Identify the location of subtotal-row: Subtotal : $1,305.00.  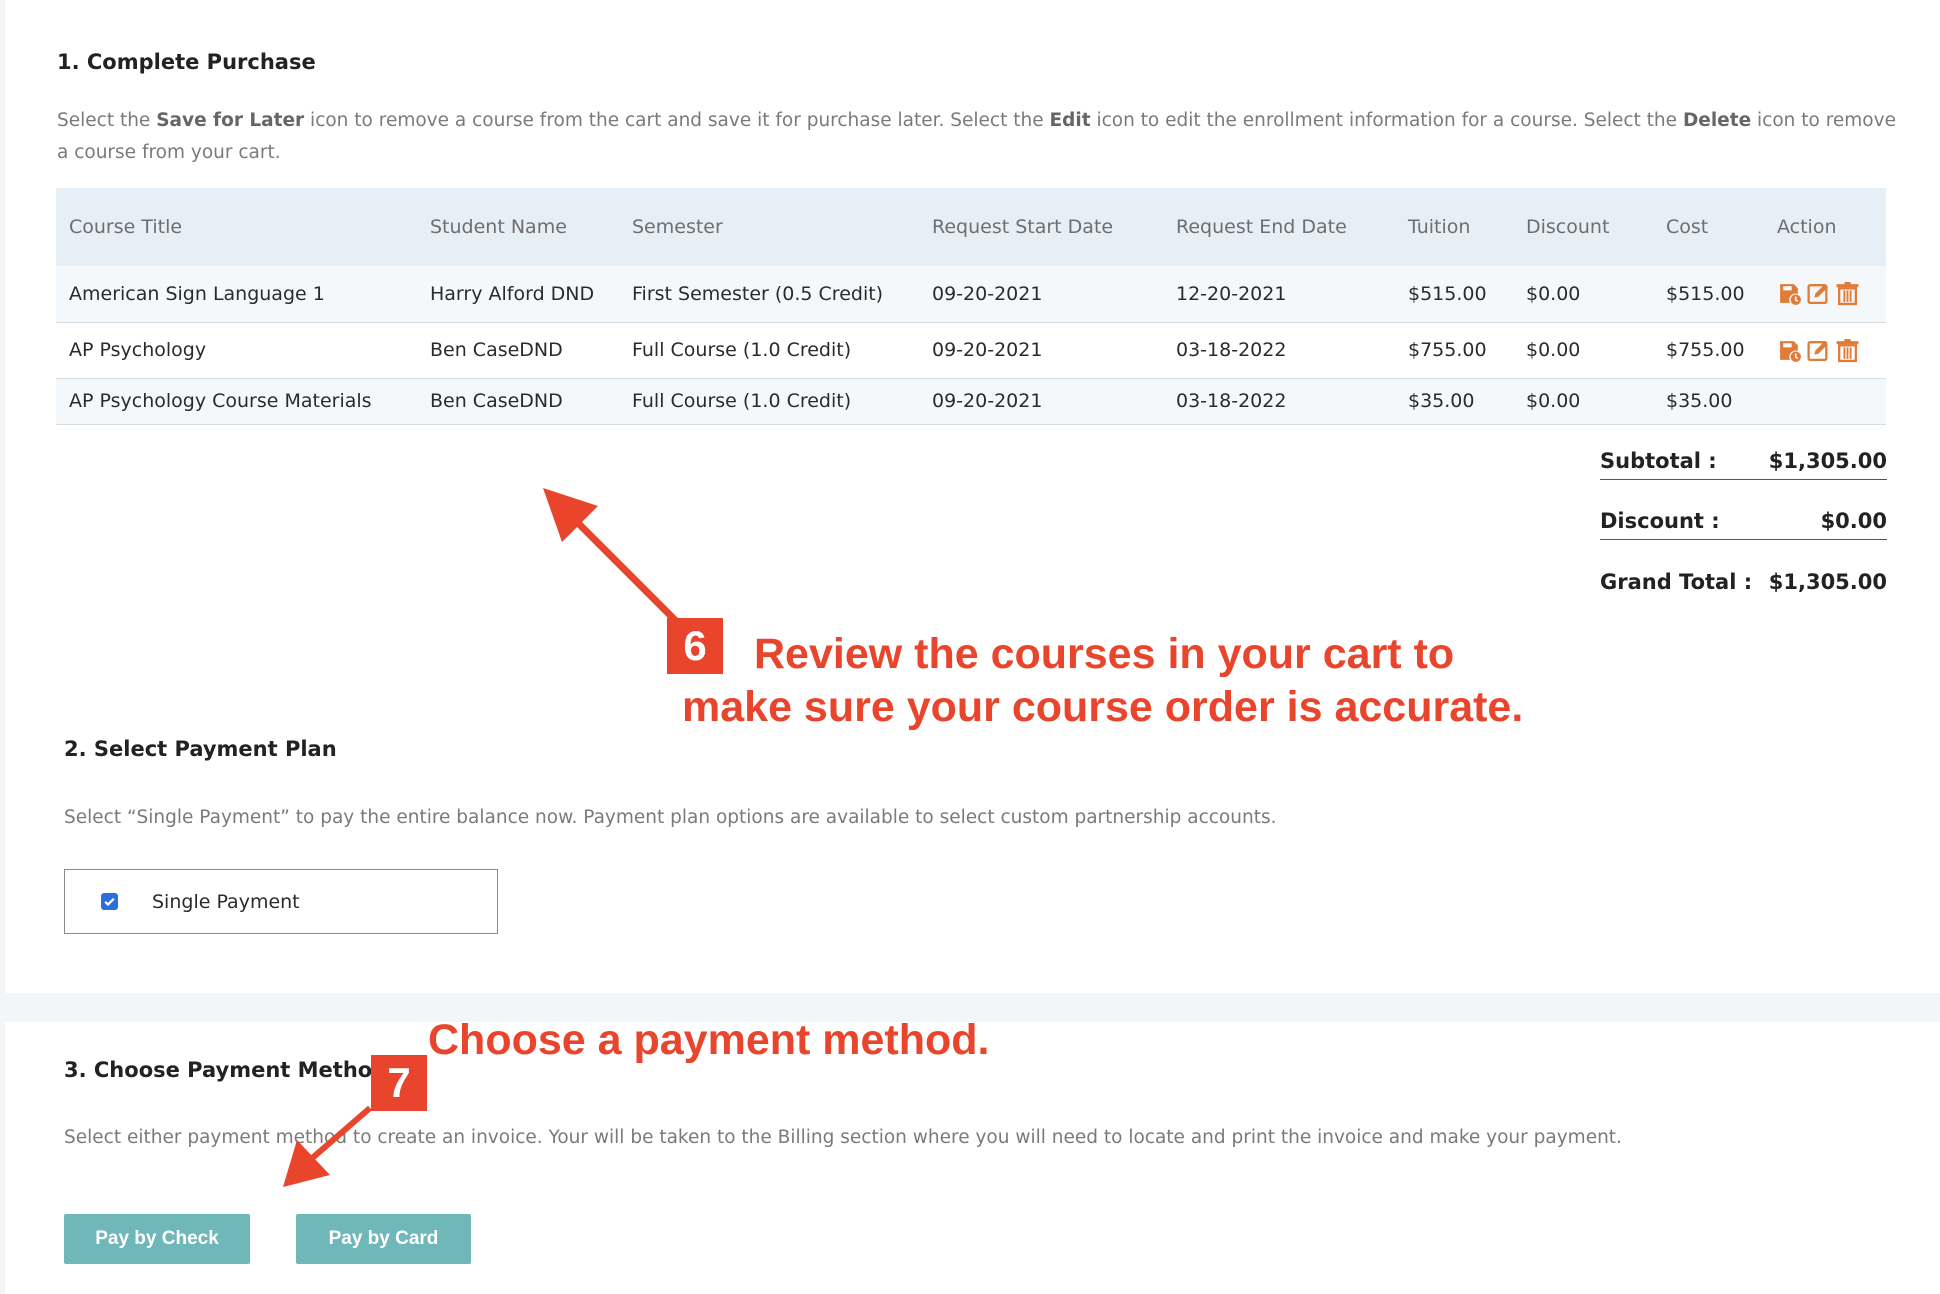
(1743, 459).